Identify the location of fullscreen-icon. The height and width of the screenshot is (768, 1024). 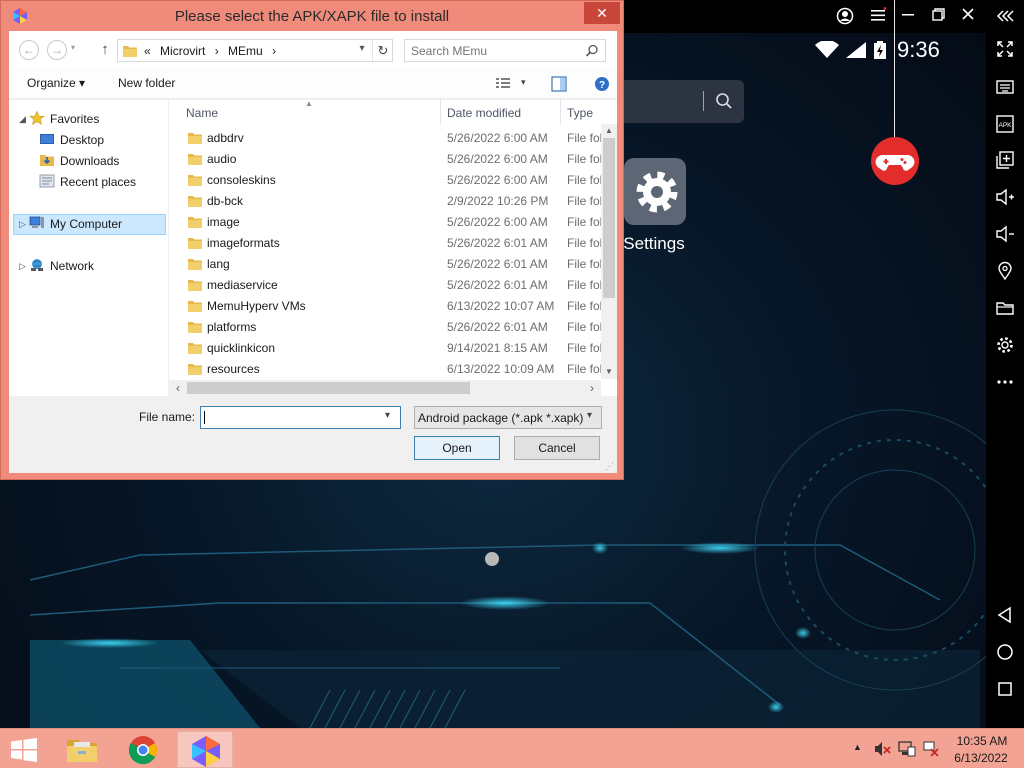
(1005, 50).